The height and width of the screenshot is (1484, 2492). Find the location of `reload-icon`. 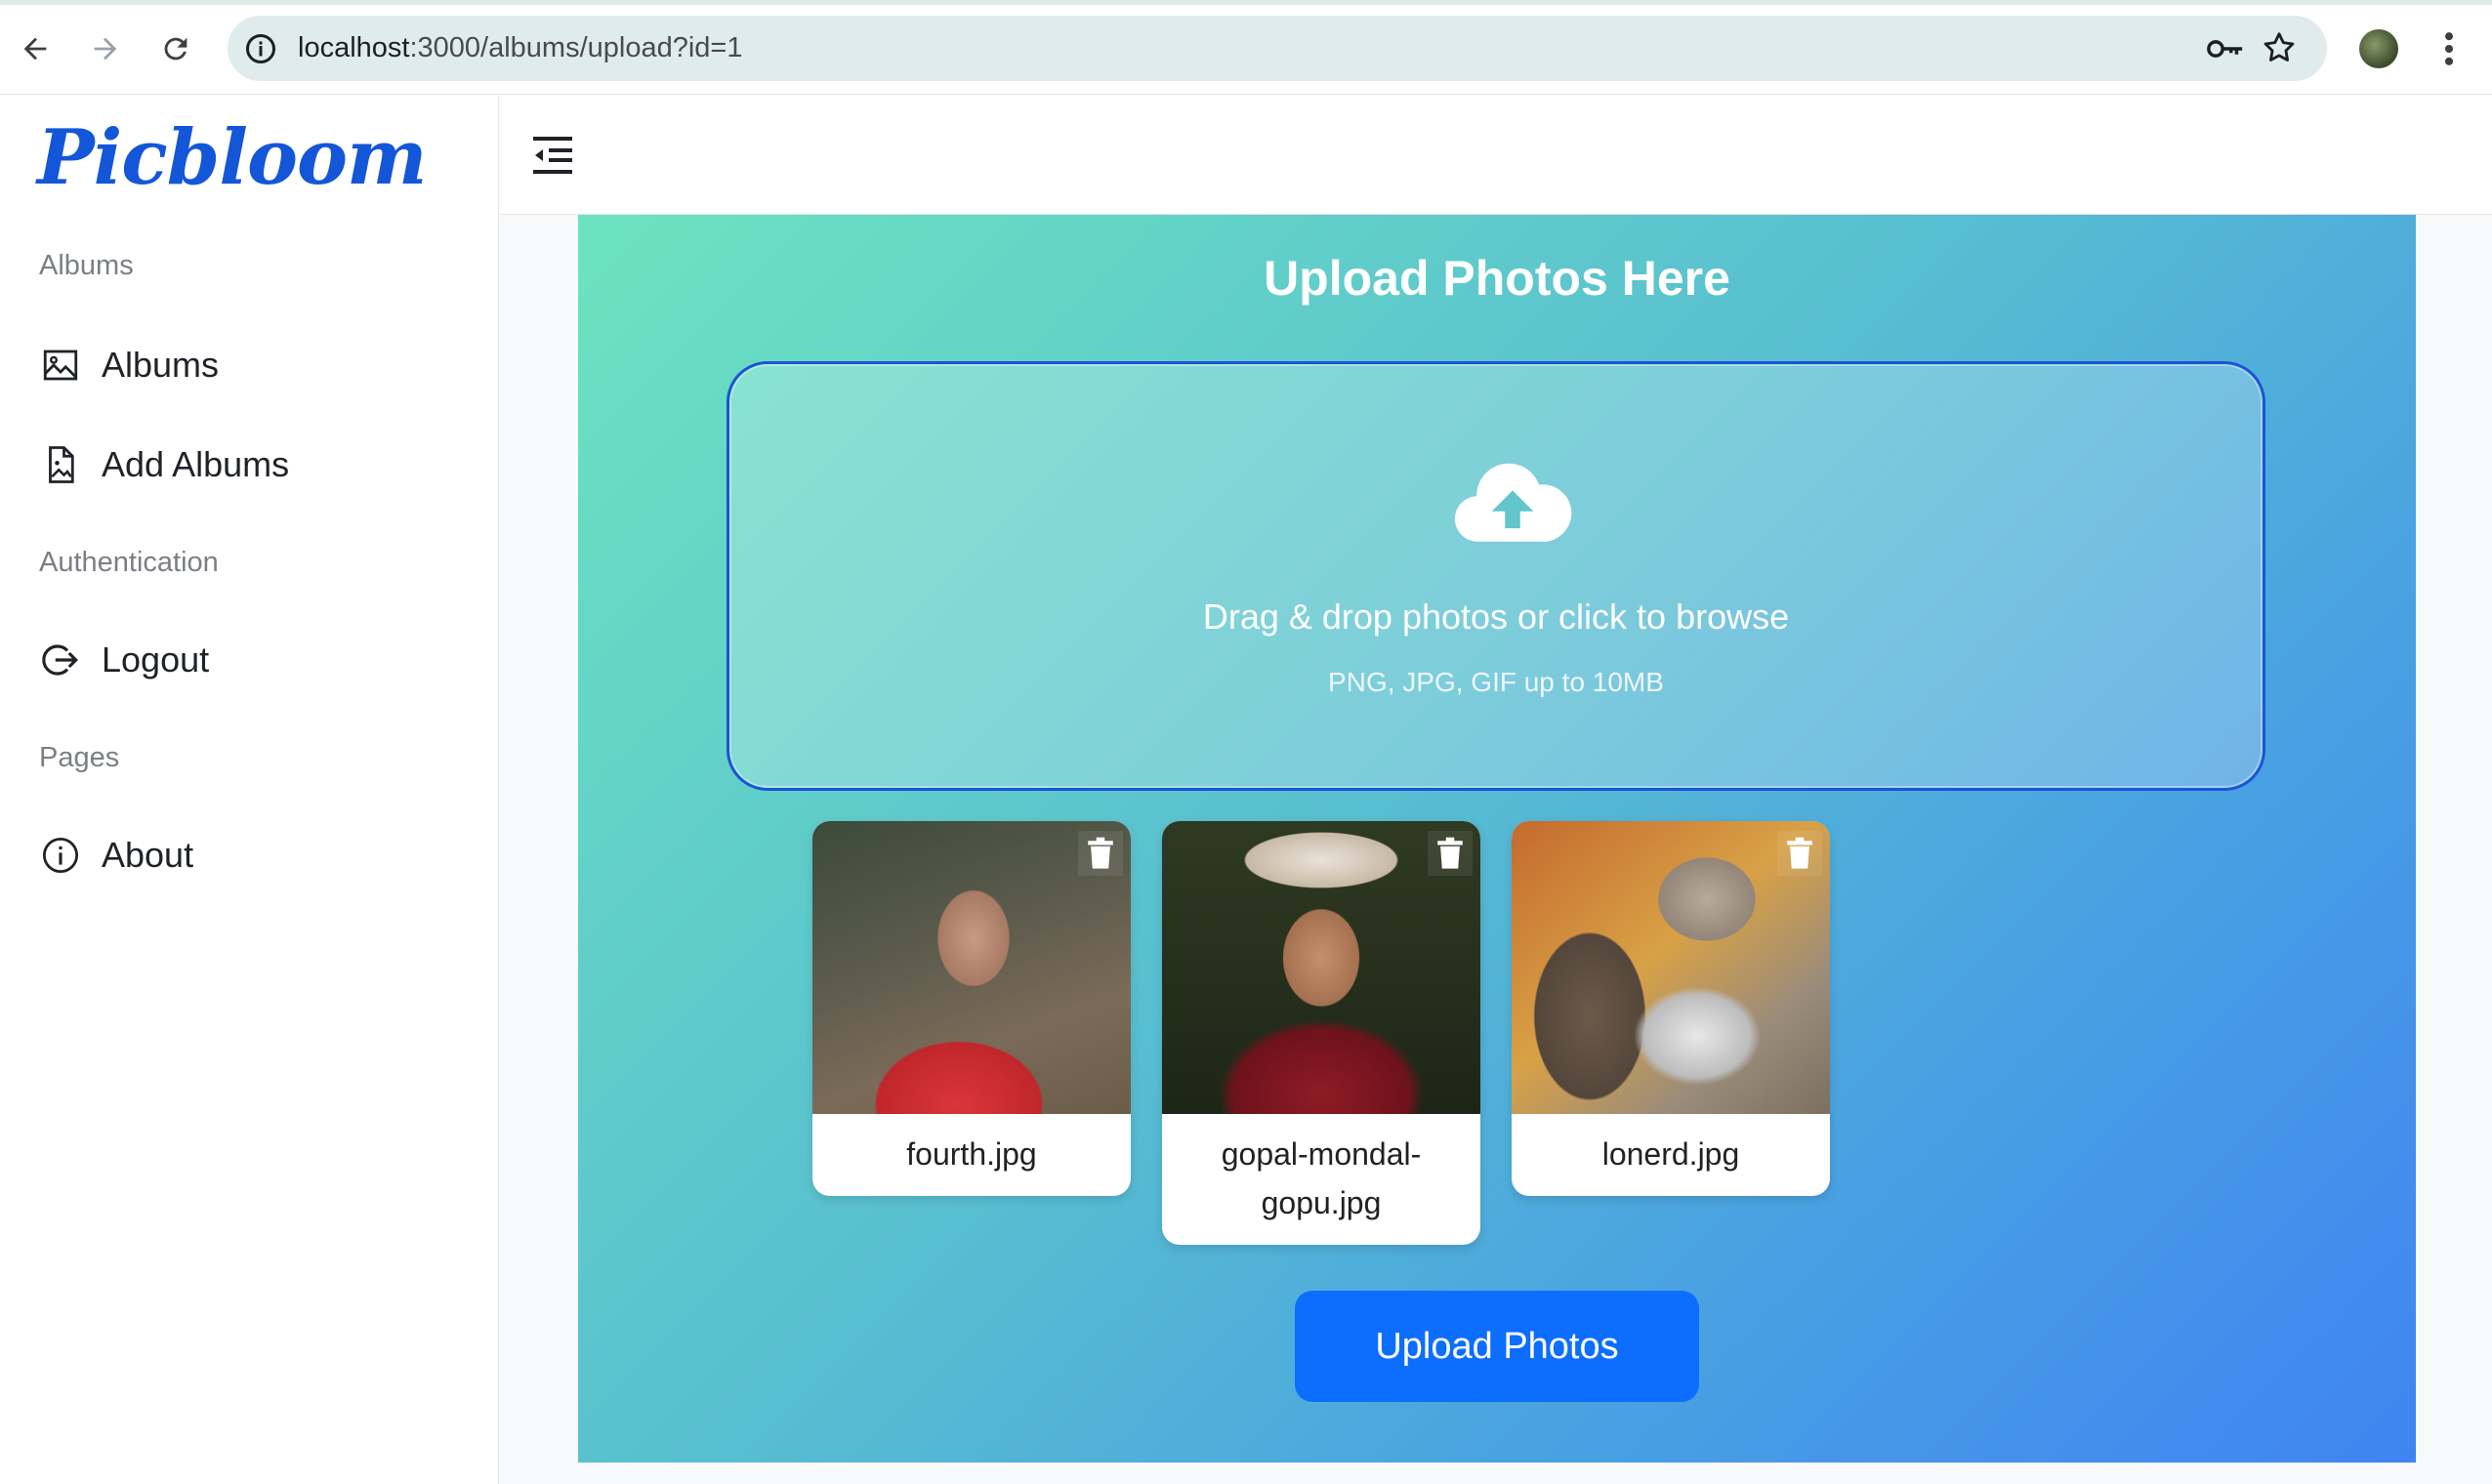

reload-icon is located at coordinates (175, 49).